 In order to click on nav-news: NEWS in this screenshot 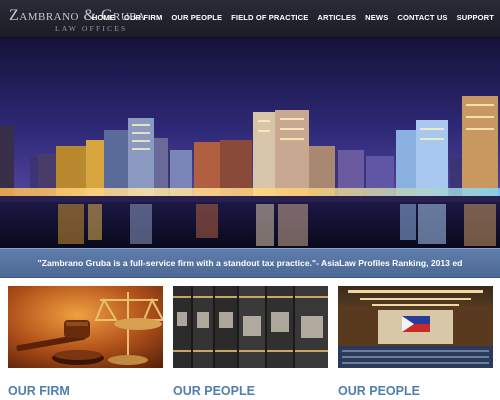, I will do `click(376, 17)`.